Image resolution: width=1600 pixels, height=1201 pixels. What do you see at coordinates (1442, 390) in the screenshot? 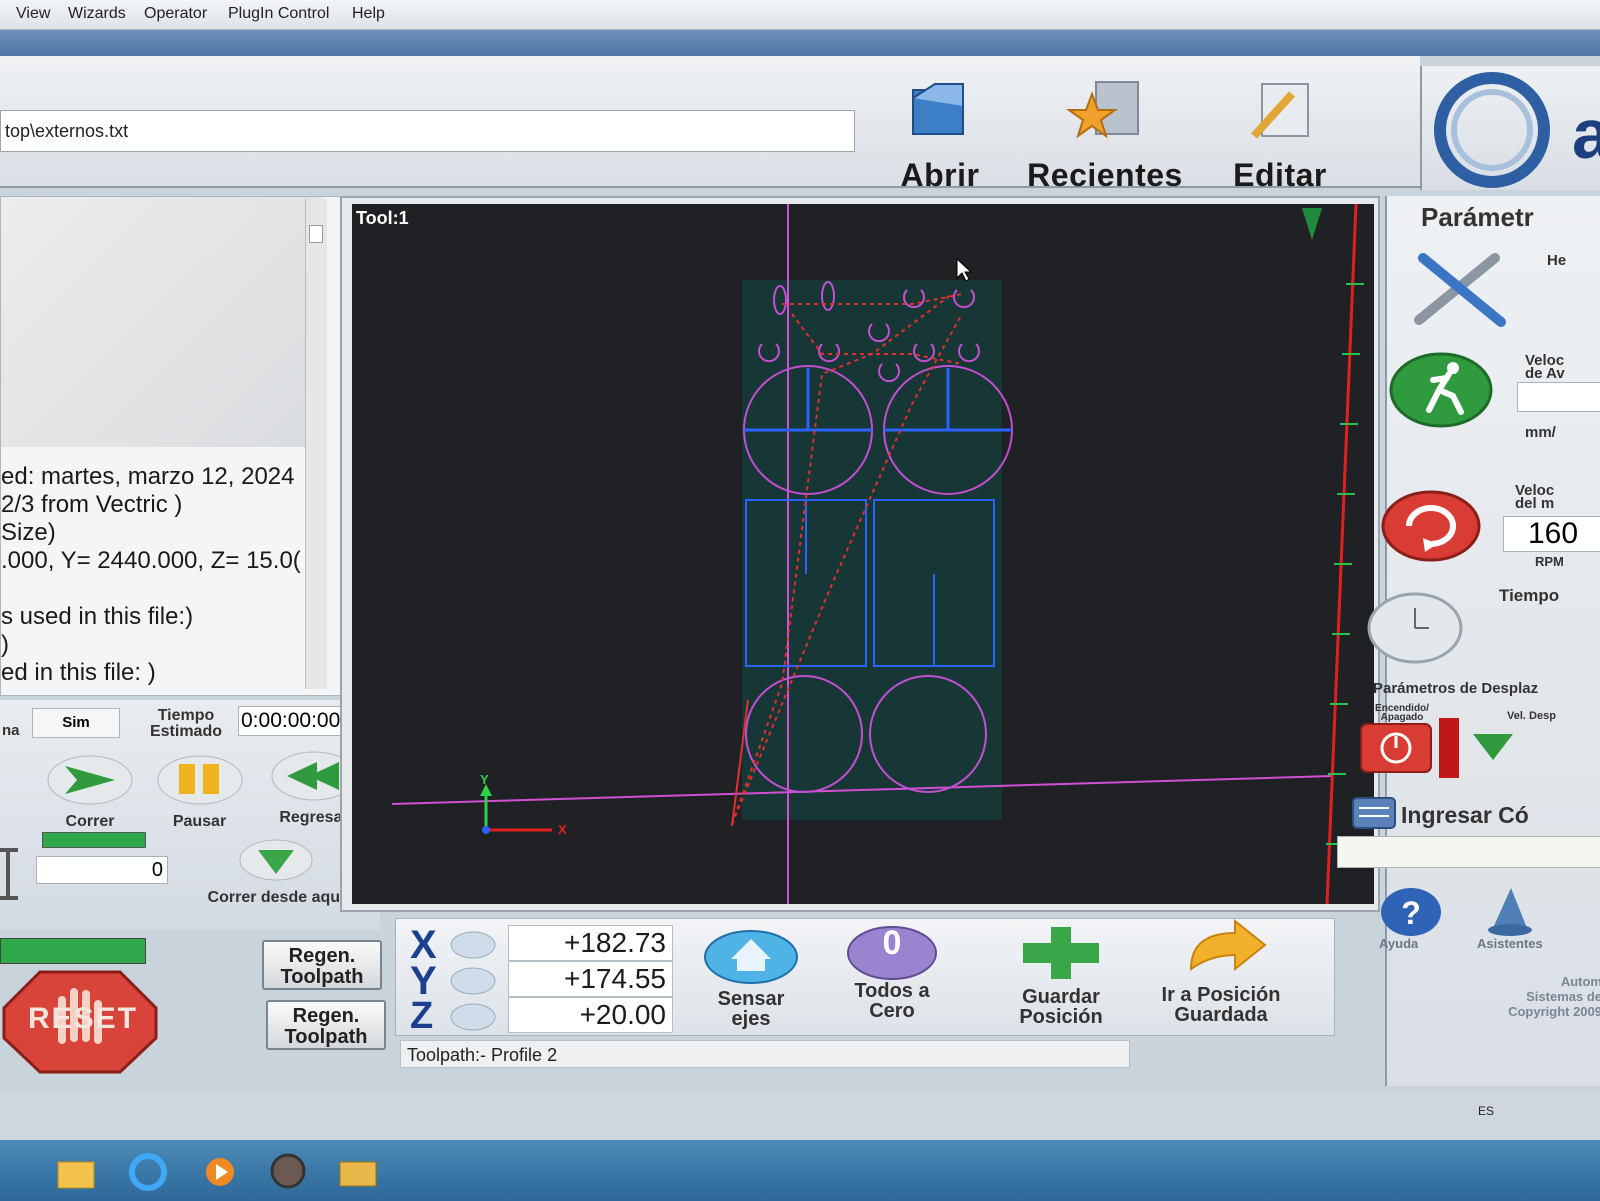
I see `feed-rate-runner-icon` at bounding box center [1442, 390].